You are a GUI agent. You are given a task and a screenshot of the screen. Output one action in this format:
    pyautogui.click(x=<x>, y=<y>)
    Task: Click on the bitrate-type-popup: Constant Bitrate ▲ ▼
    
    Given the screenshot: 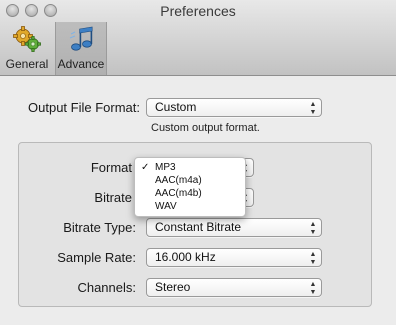 What is the action you would take?
    pyautogui.click(x=234, y=227)
    